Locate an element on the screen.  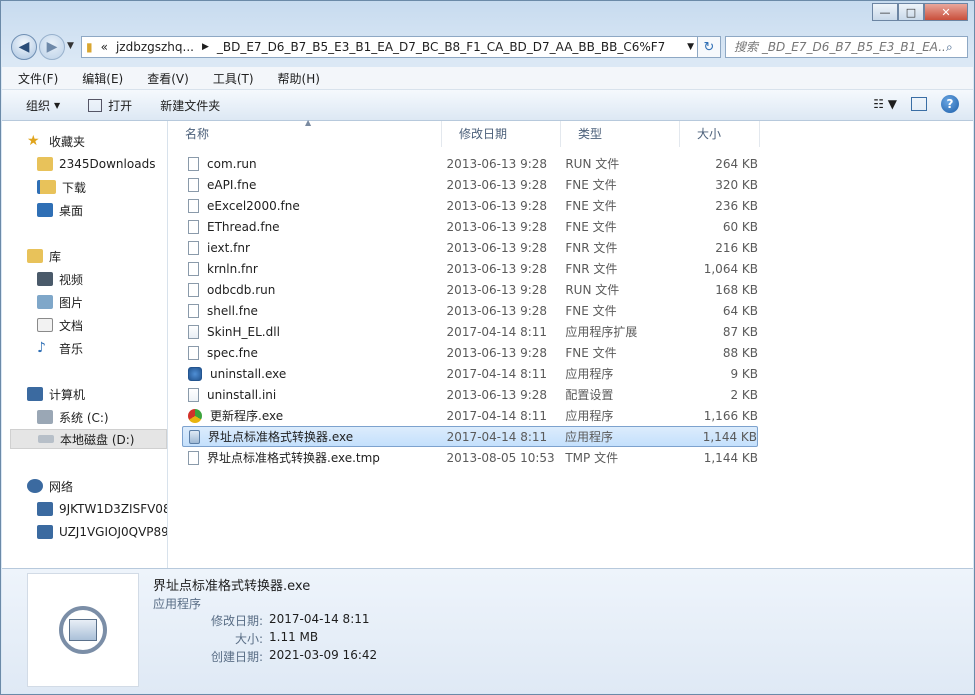
folder-icon is located at coordinates (45, 164).